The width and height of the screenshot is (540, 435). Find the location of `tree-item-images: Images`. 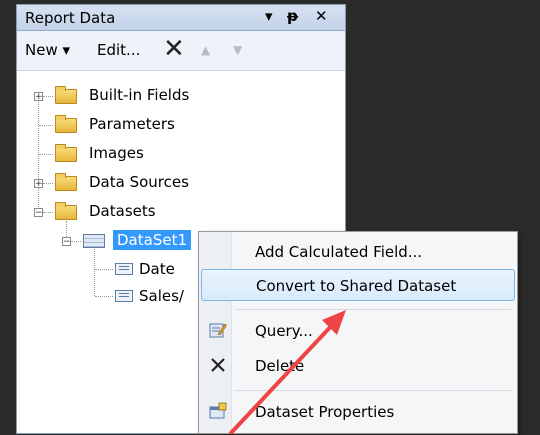

tree-item-images: Images is located at coordinates (116, 153).